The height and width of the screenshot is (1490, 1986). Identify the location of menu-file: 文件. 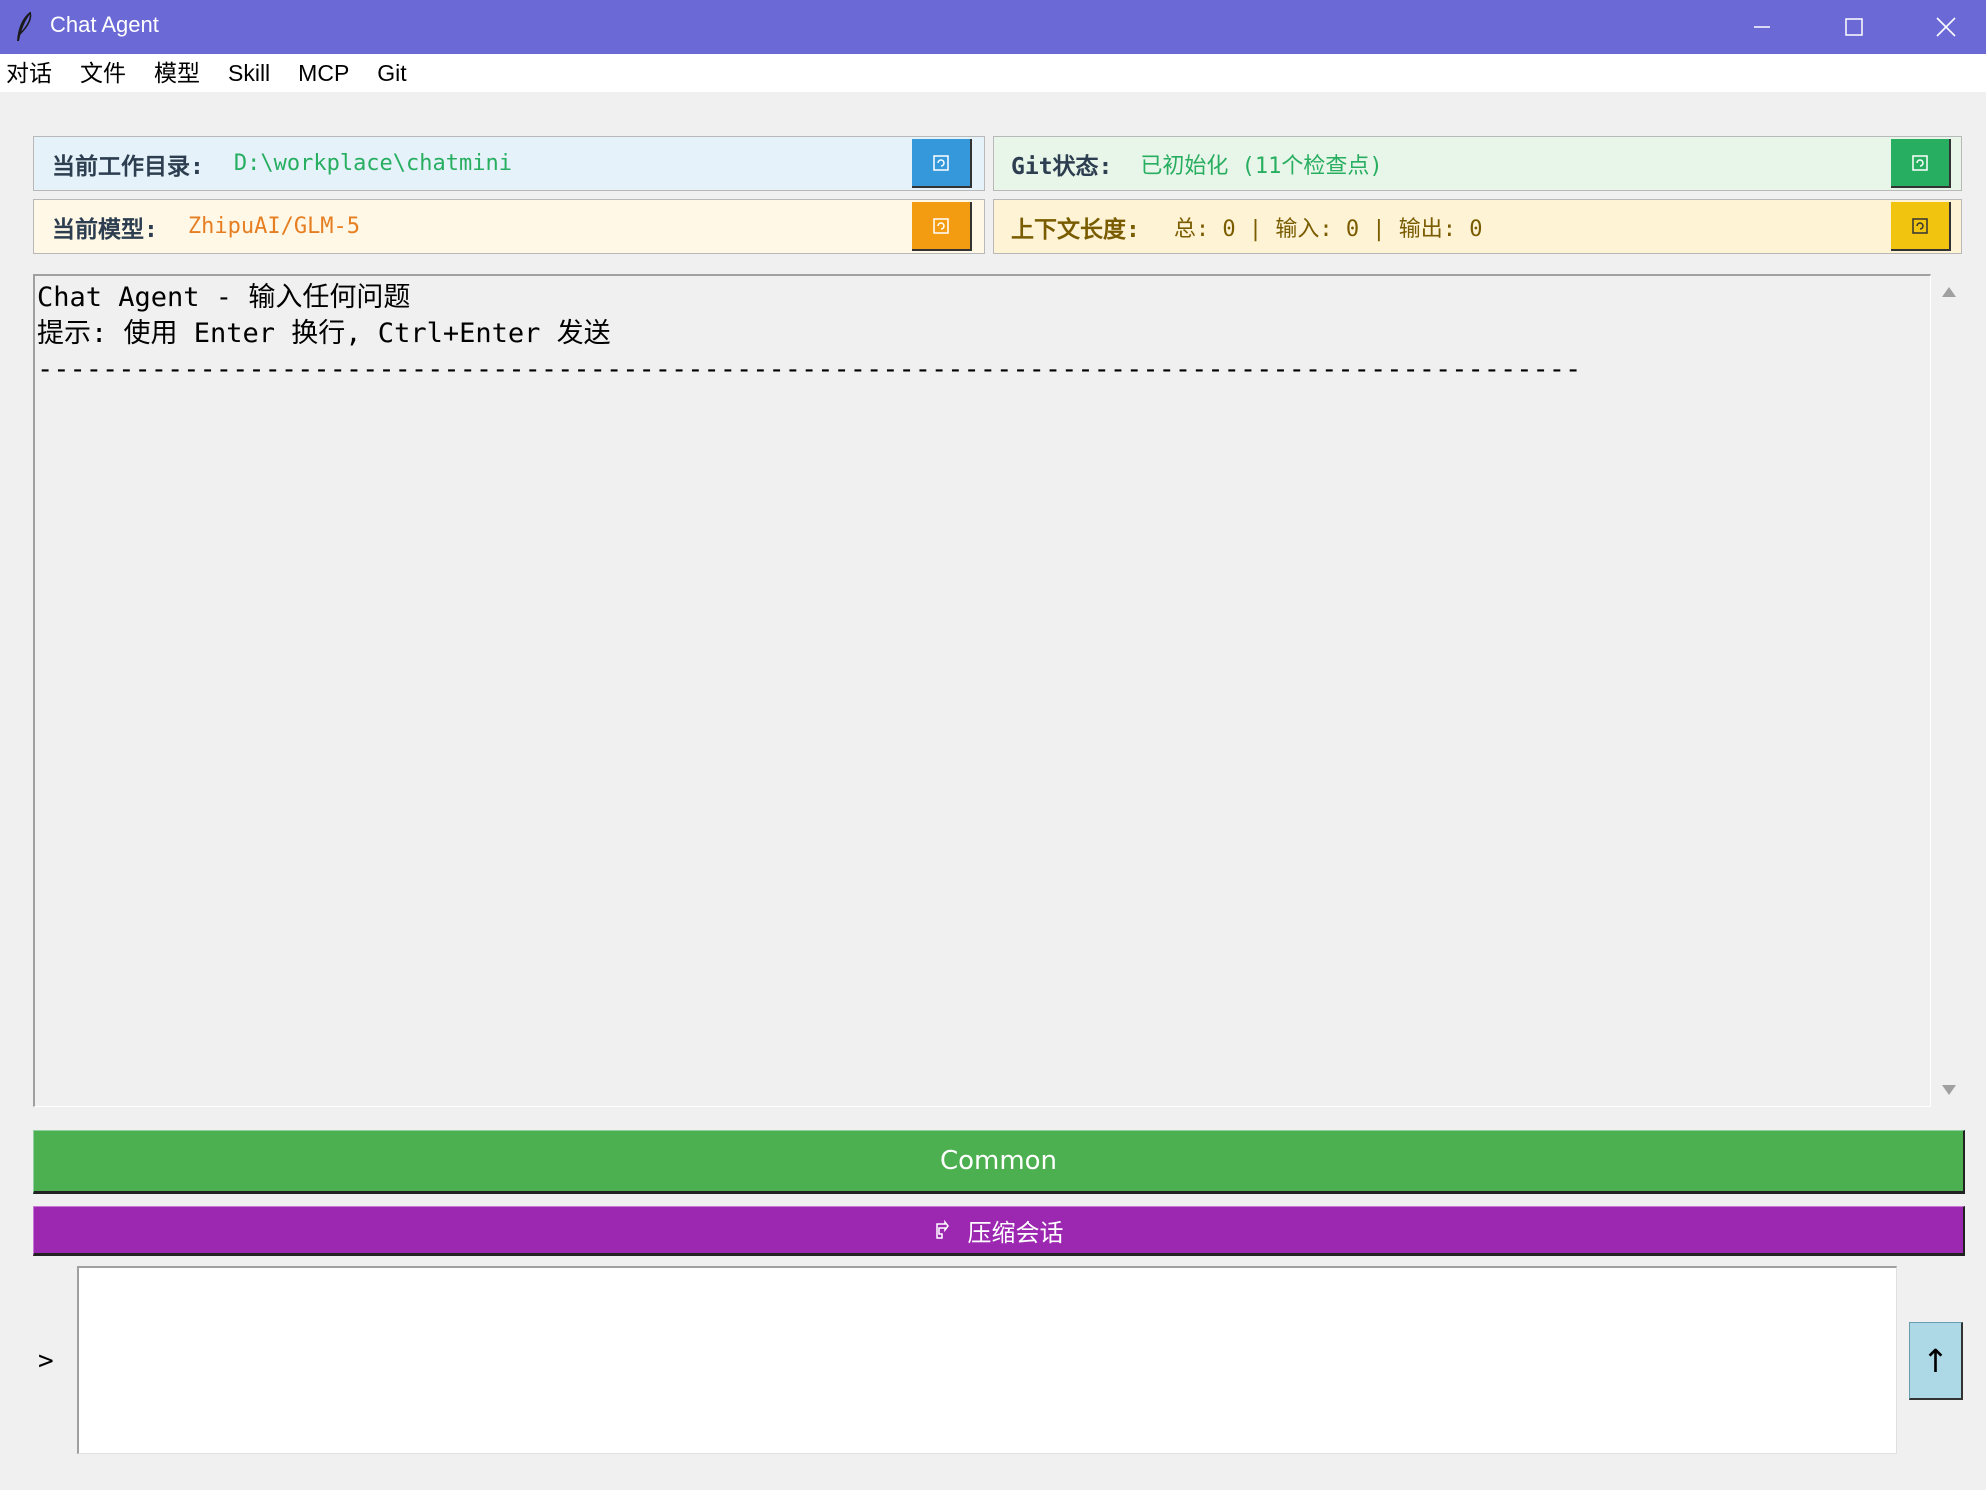
(103, 73).